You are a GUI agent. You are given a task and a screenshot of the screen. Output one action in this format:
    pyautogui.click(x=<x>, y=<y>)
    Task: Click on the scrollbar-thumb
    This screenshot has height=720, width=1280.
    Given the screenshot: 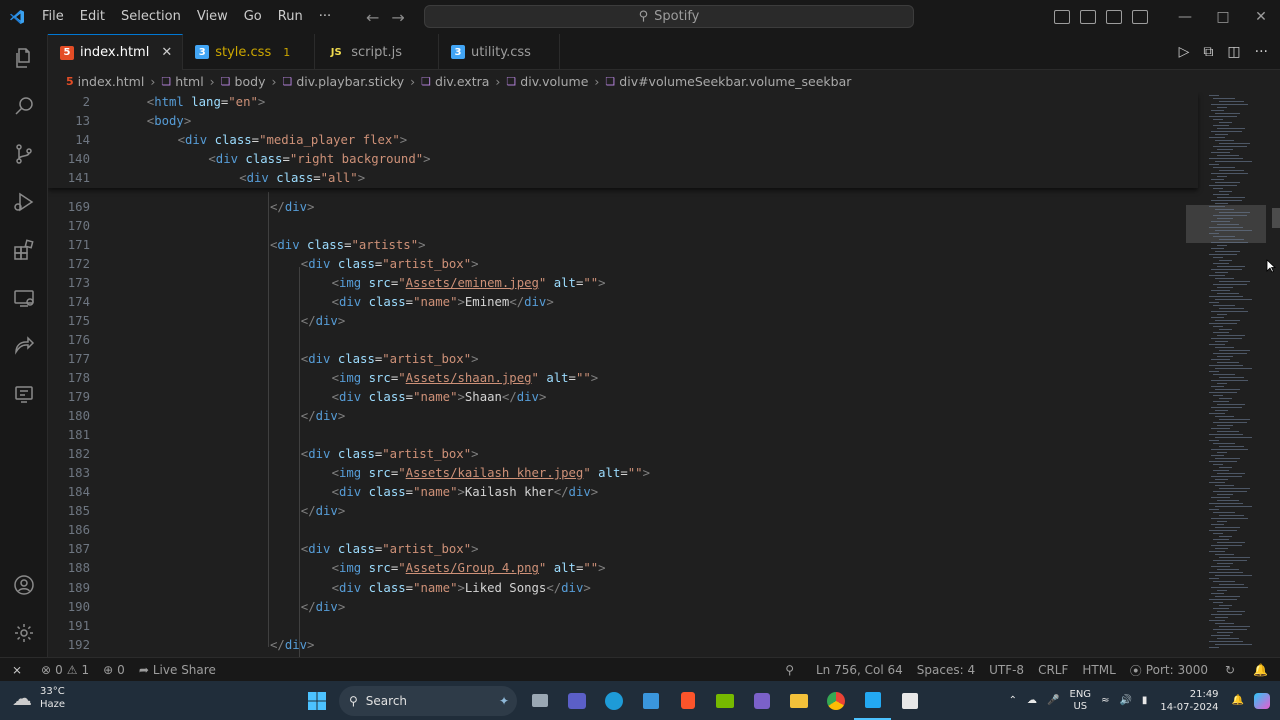 What is the action you would take?
    pyautogui.click(x=1276, y=218)
    